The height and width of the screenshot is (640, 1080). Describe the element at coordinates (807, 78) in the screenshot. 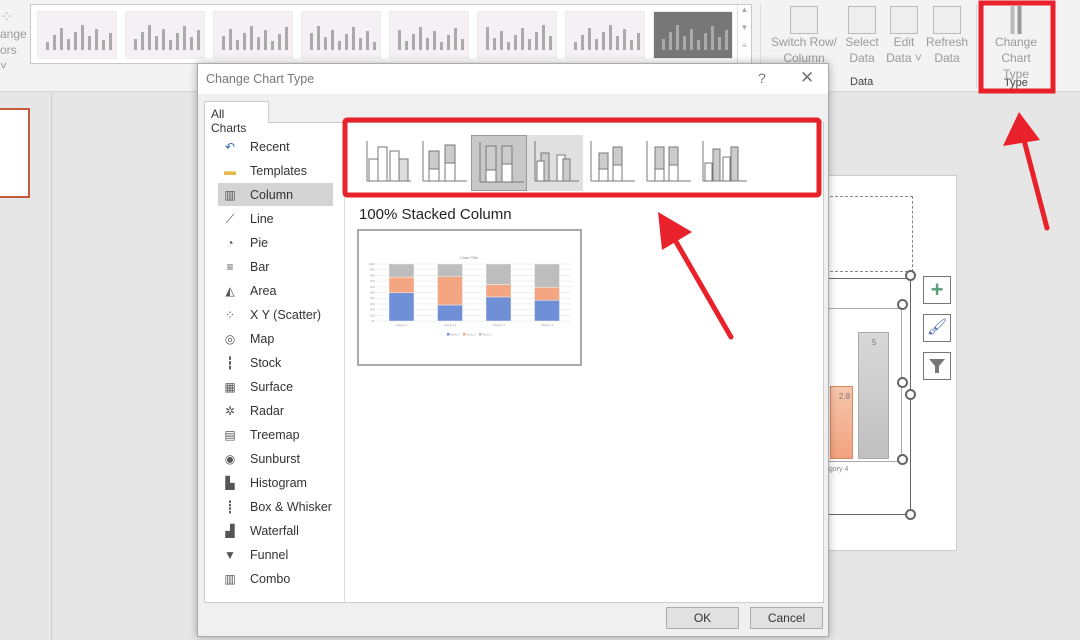

I see `close-button: ✕` at that location.